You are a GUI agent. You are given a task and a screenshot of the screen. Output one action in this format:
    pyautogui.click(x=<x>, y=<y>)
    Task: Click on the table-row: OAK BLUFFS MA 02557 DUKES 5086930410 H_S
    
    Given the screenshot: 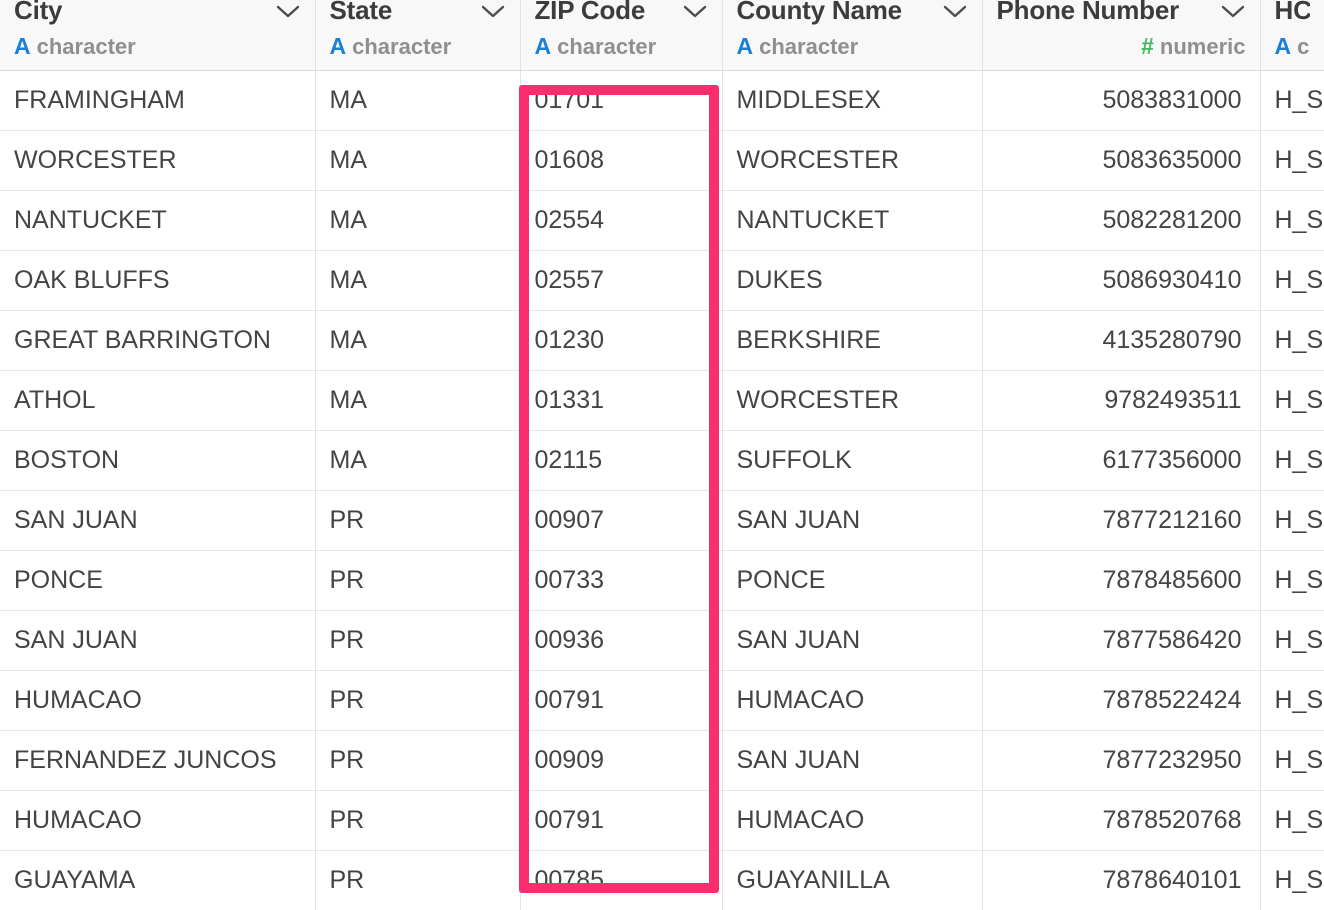 What is the action you would take?
    pyautogui.click(x=662, y=280)
    